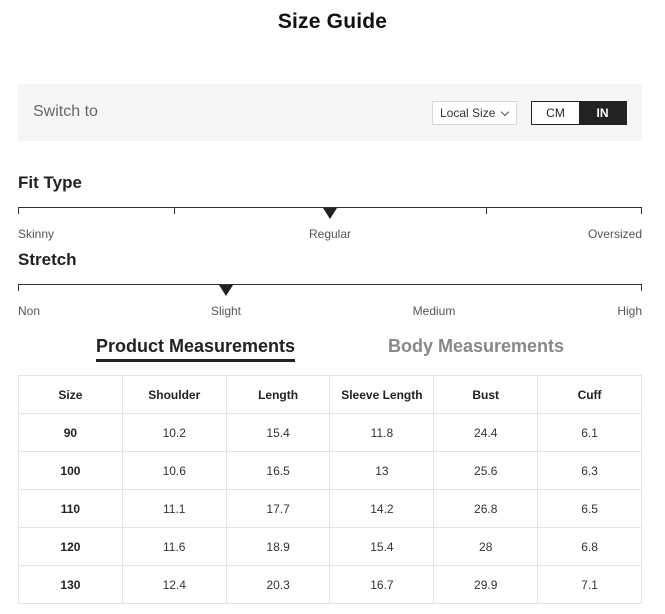  I want to click on table-cell: 6.3, so click(589, 470).